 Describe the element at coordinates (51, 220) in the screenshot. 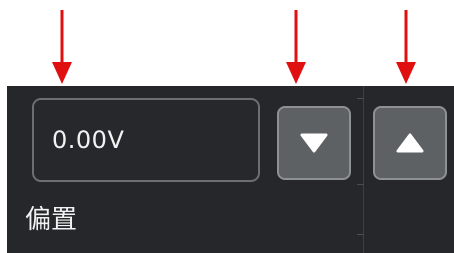

I see `offset-label: 偏置` at that location.